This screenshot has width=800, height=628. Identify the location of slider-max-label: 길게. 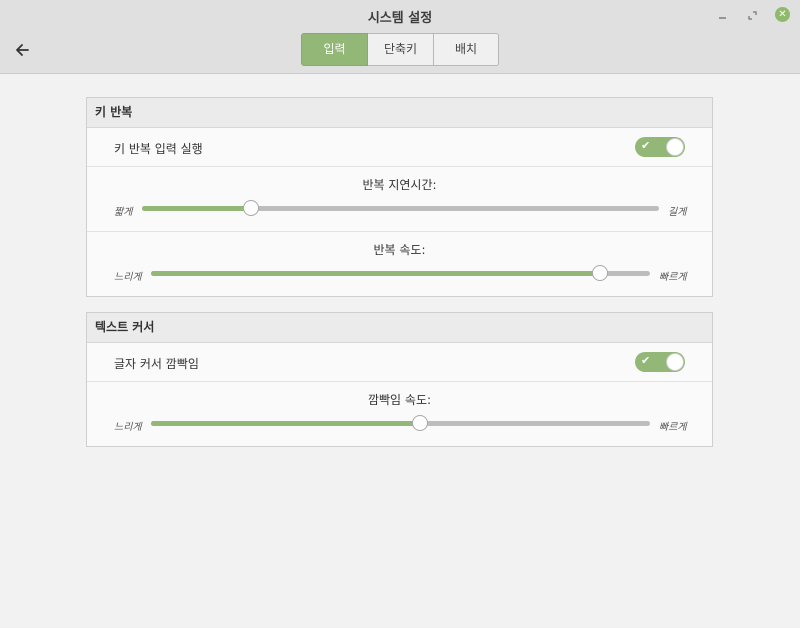
(677, 212).